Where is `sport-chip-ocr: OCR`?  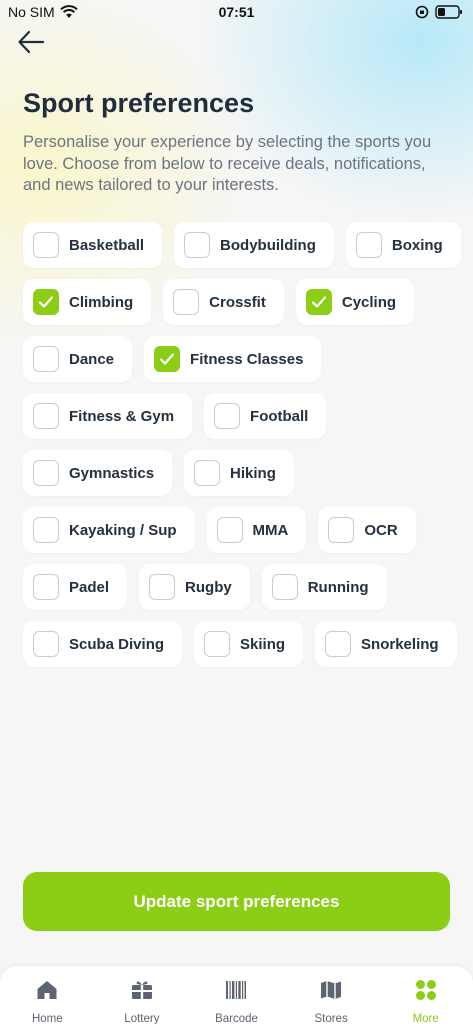 sport-chip-ocr: OCR is located at coordinates (367, 530).